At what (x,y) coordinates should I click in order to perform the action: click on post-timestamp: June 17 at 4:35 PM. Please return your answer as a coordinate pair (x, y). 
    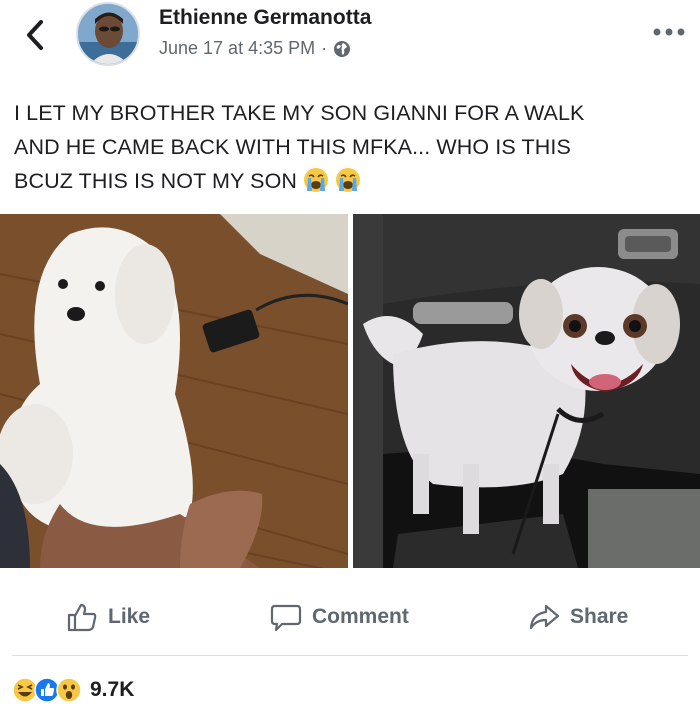
    Looking at the image, I should click on (237, 48).